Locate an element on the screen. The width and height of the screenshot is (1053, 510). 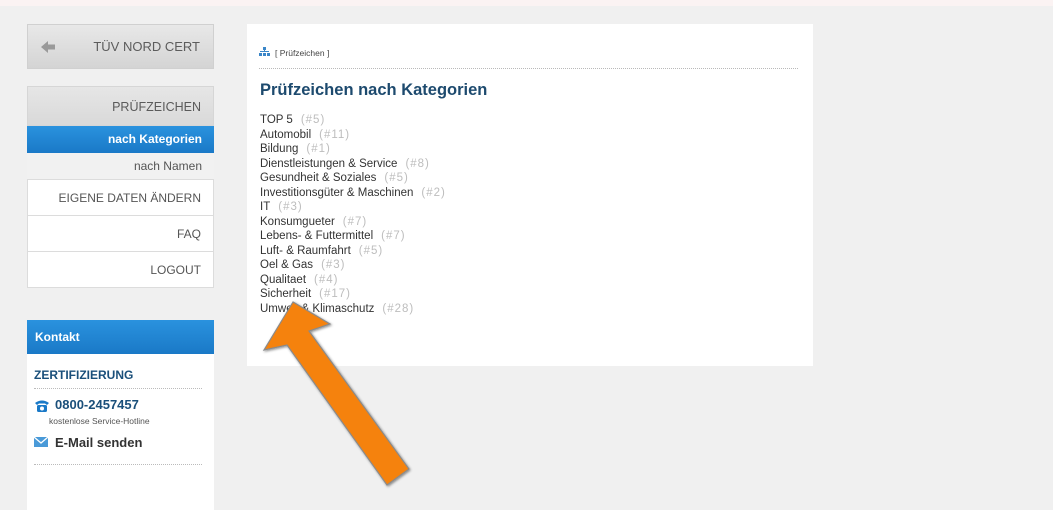
category-count: (#8) is located at coordinates (417, 163).